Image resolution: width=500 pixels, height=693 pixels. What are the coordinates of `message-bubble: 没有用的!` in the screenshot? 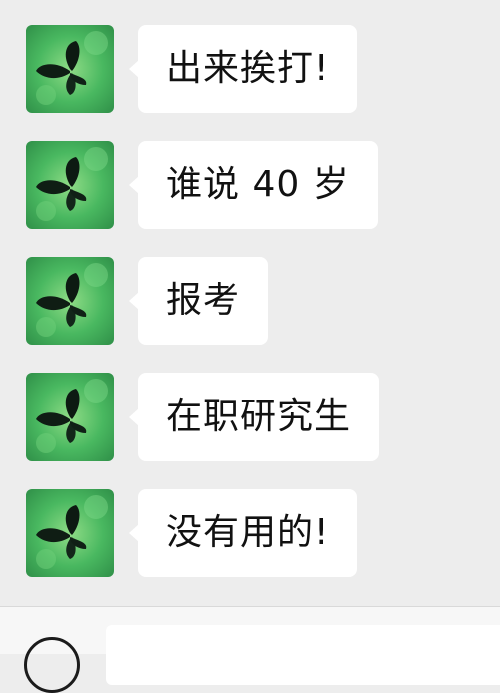 It's located at (243, 533).